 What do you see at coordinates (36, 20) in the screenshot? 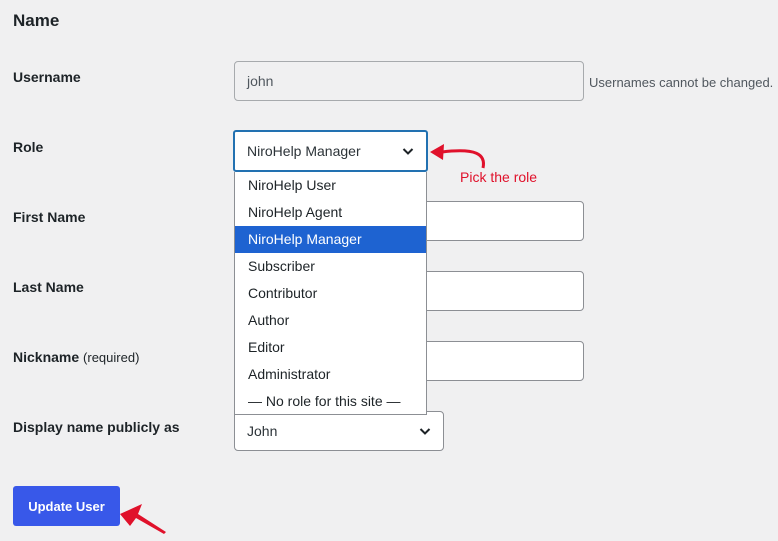
I see `section-title: Name` at bounding box center [36, 20].